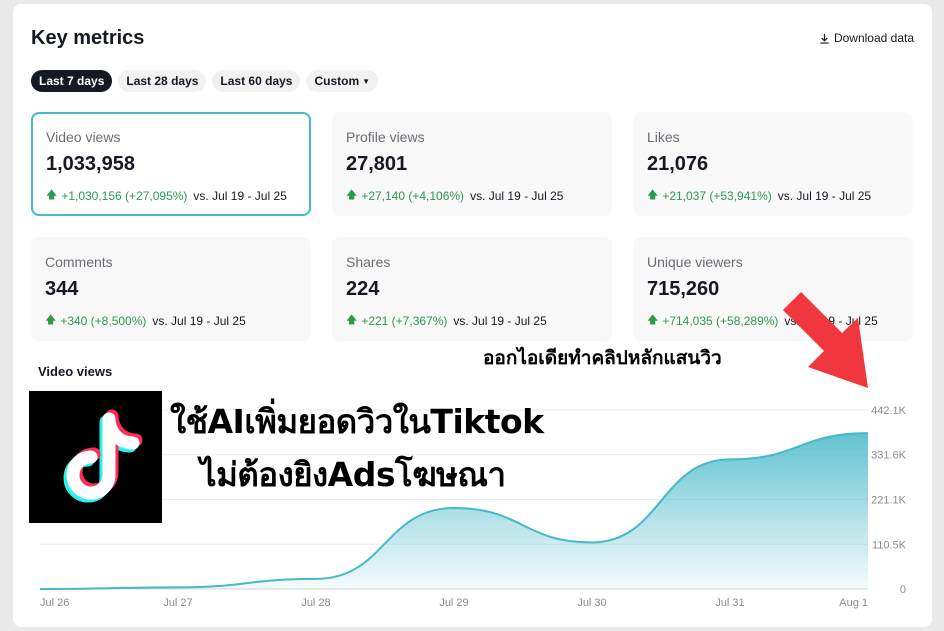 The width and height of the screenshot is (944, 631). I want to click on x-tick-label: Jul 29, so click(453, 603).